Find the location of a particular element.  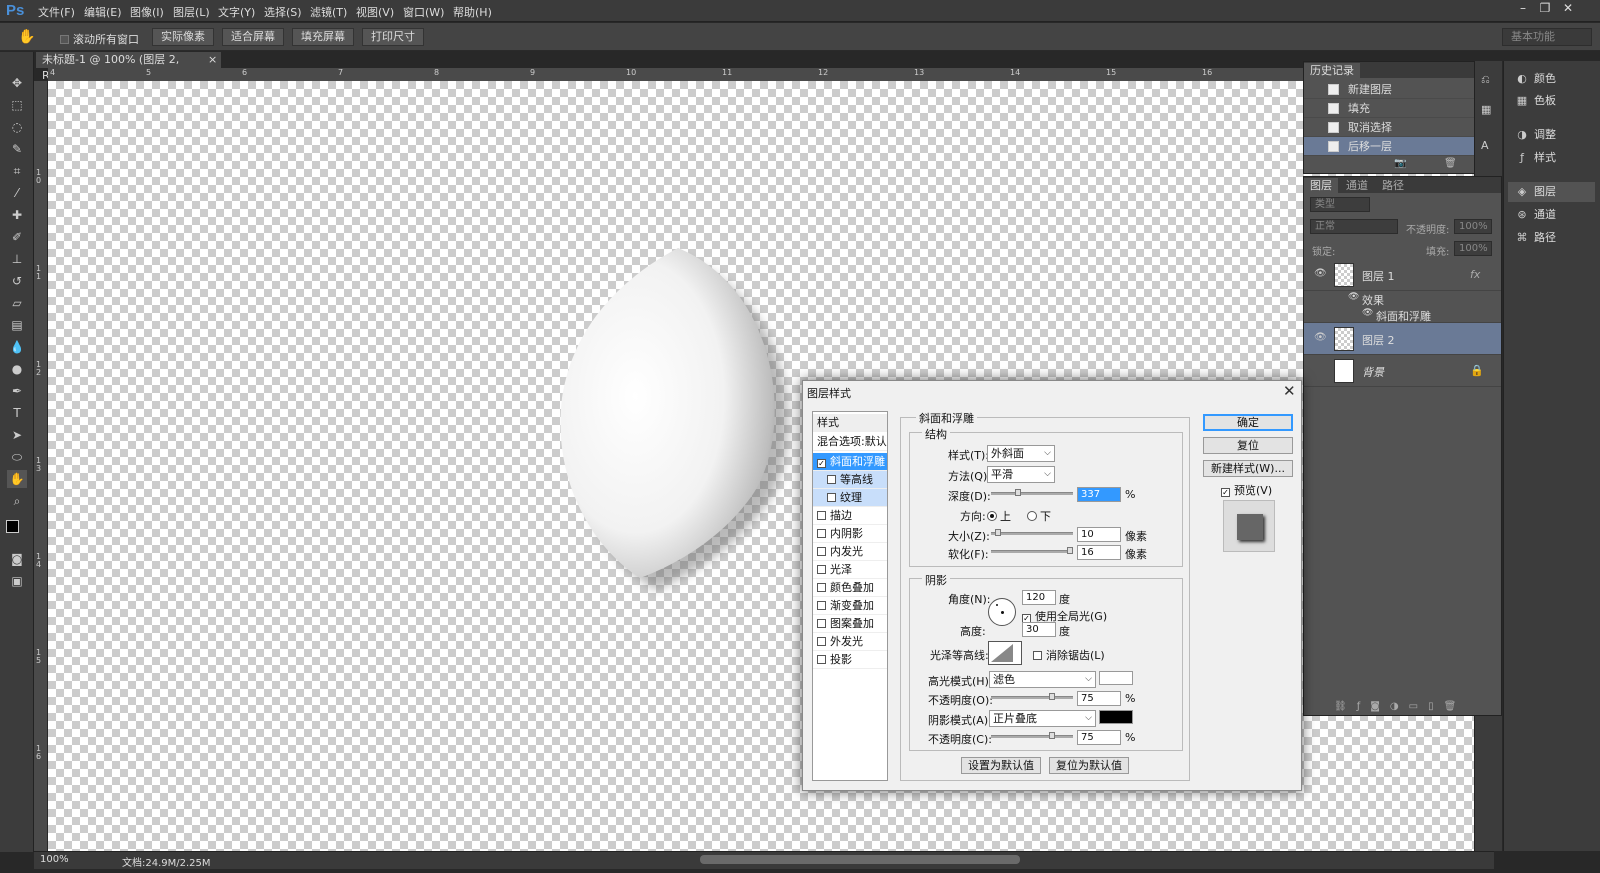

screen-mode-icon: ▣ is located at coordinates (17, 581).